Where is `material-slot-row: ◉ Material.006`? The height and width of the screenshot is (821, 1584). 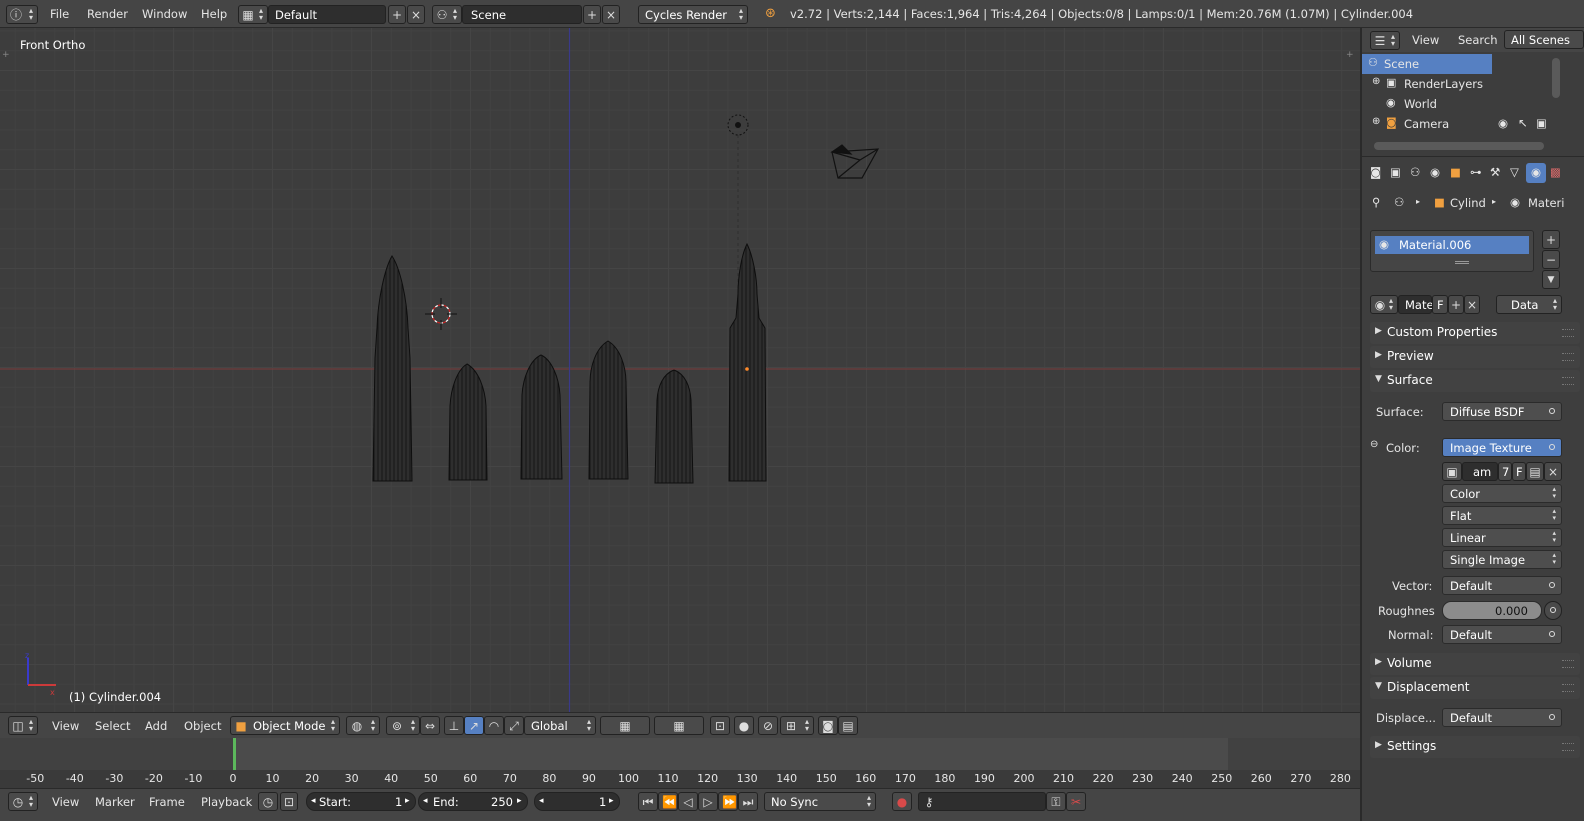
material-slot-row: ◉ Material.006 is located at coordinates (1452, 245).